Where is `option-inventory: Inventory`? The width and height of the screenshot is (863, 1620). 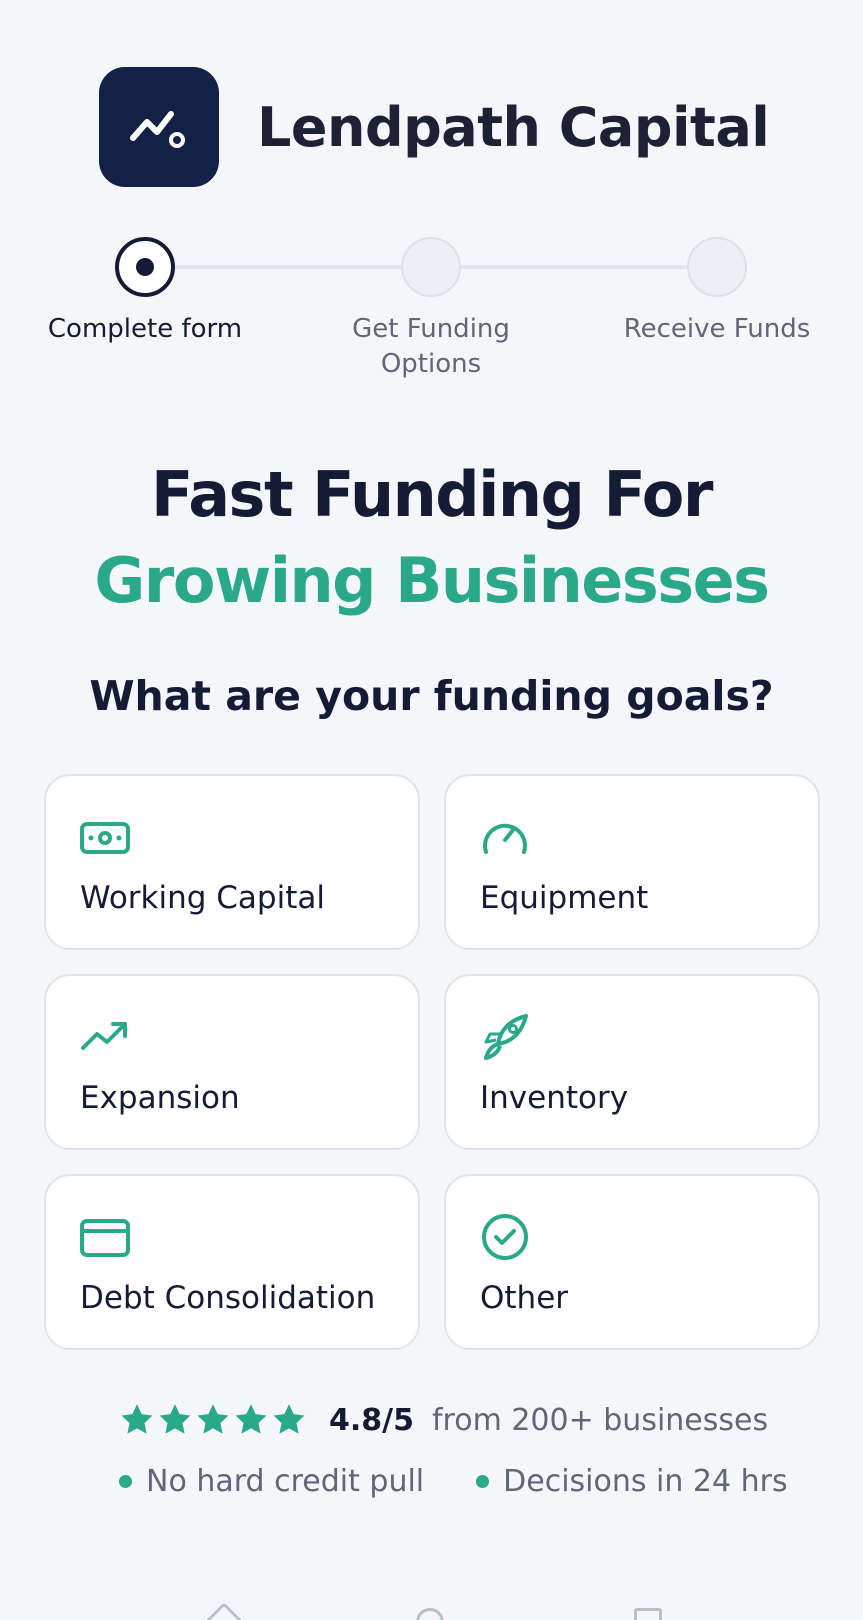 option-inventory: Inventory is located at coordinates (632, 1062).